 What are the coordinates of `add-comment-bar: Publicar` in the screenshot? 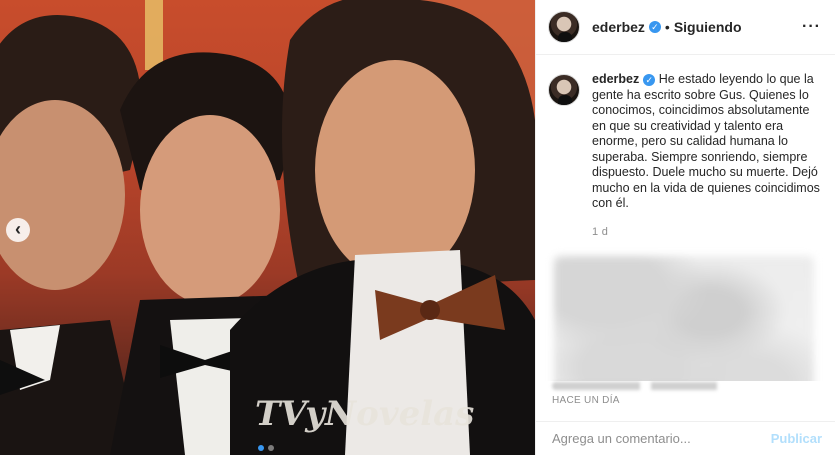 It's located at (685, 438).